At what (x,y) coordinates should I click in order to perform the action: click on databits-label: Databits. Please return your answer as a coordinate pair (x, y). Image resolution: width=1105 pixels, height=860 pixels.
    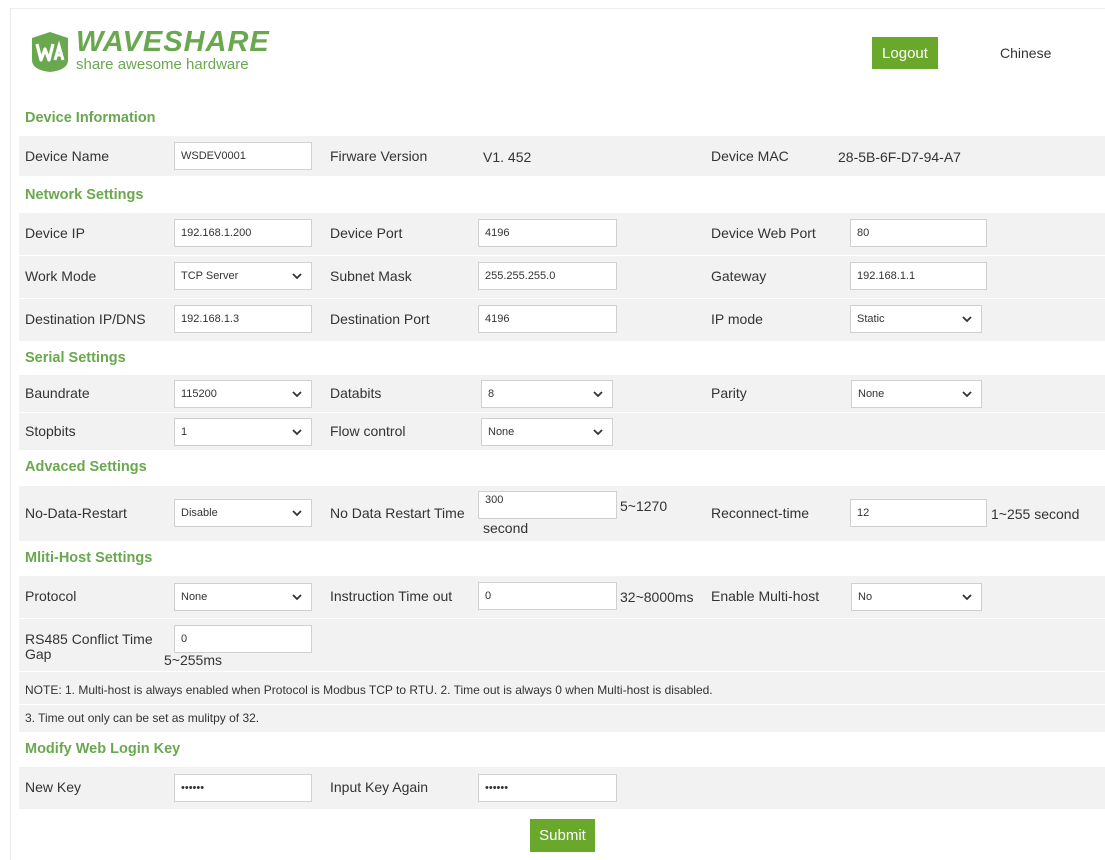
    Looking at the image, I should click on (356, 393).